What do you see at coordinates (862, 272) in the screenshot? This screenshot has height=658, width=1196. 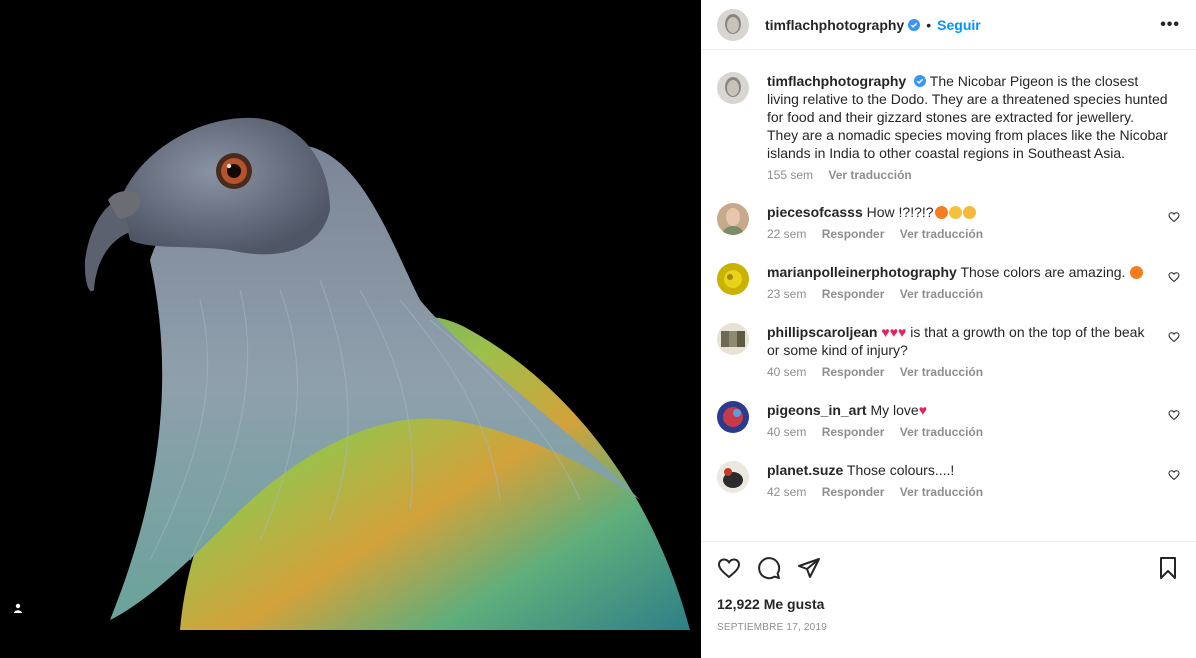 I see `comment-username: marianpolleinerphotography` at bounding box center [862, 272].